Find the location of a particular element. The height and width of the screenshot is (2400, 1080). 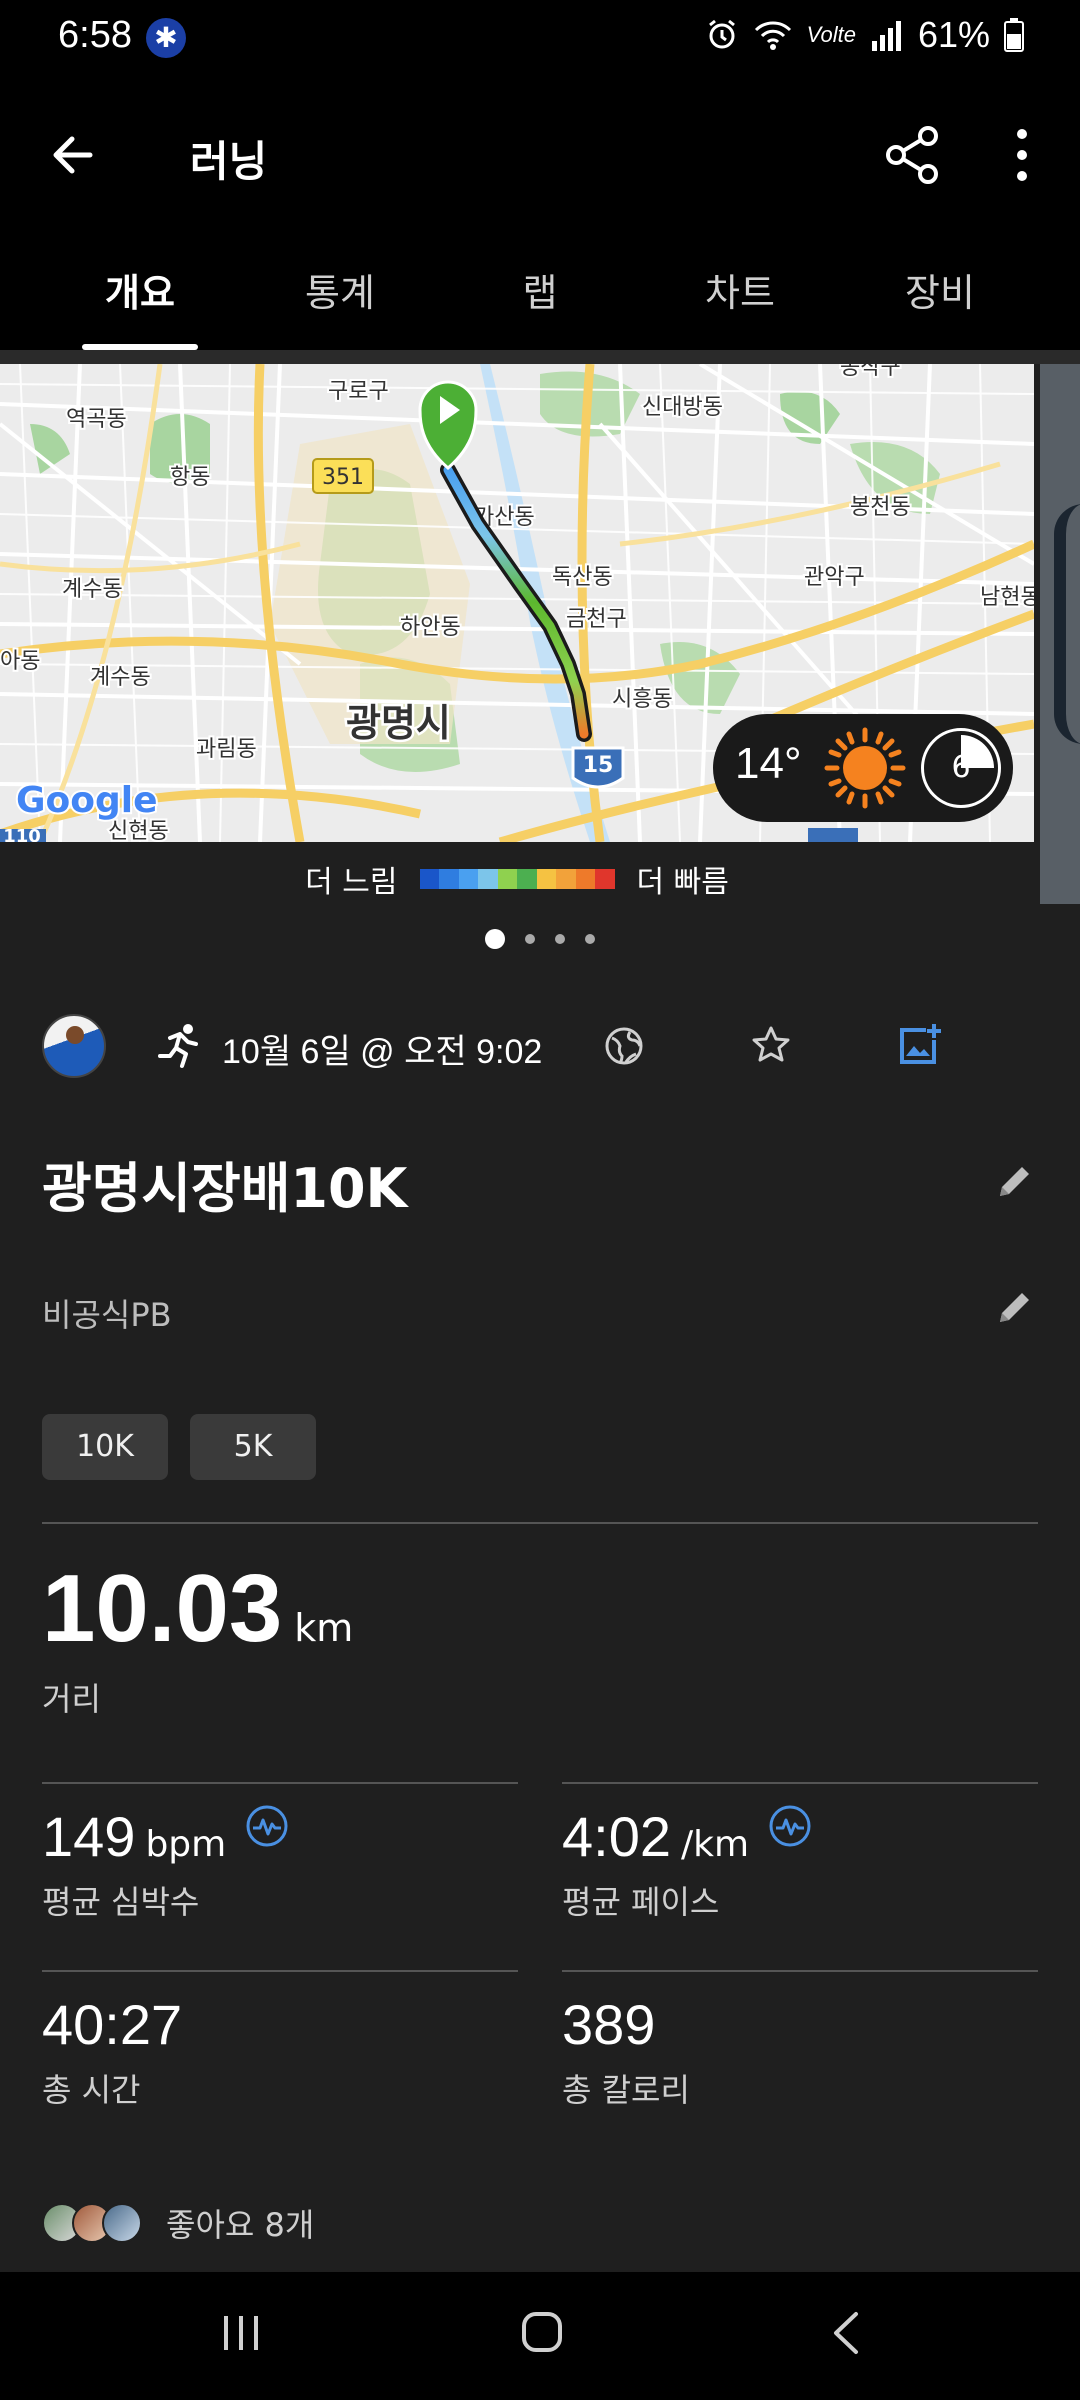

distance-value: 10.03 is located at coordinates (162, 1608).